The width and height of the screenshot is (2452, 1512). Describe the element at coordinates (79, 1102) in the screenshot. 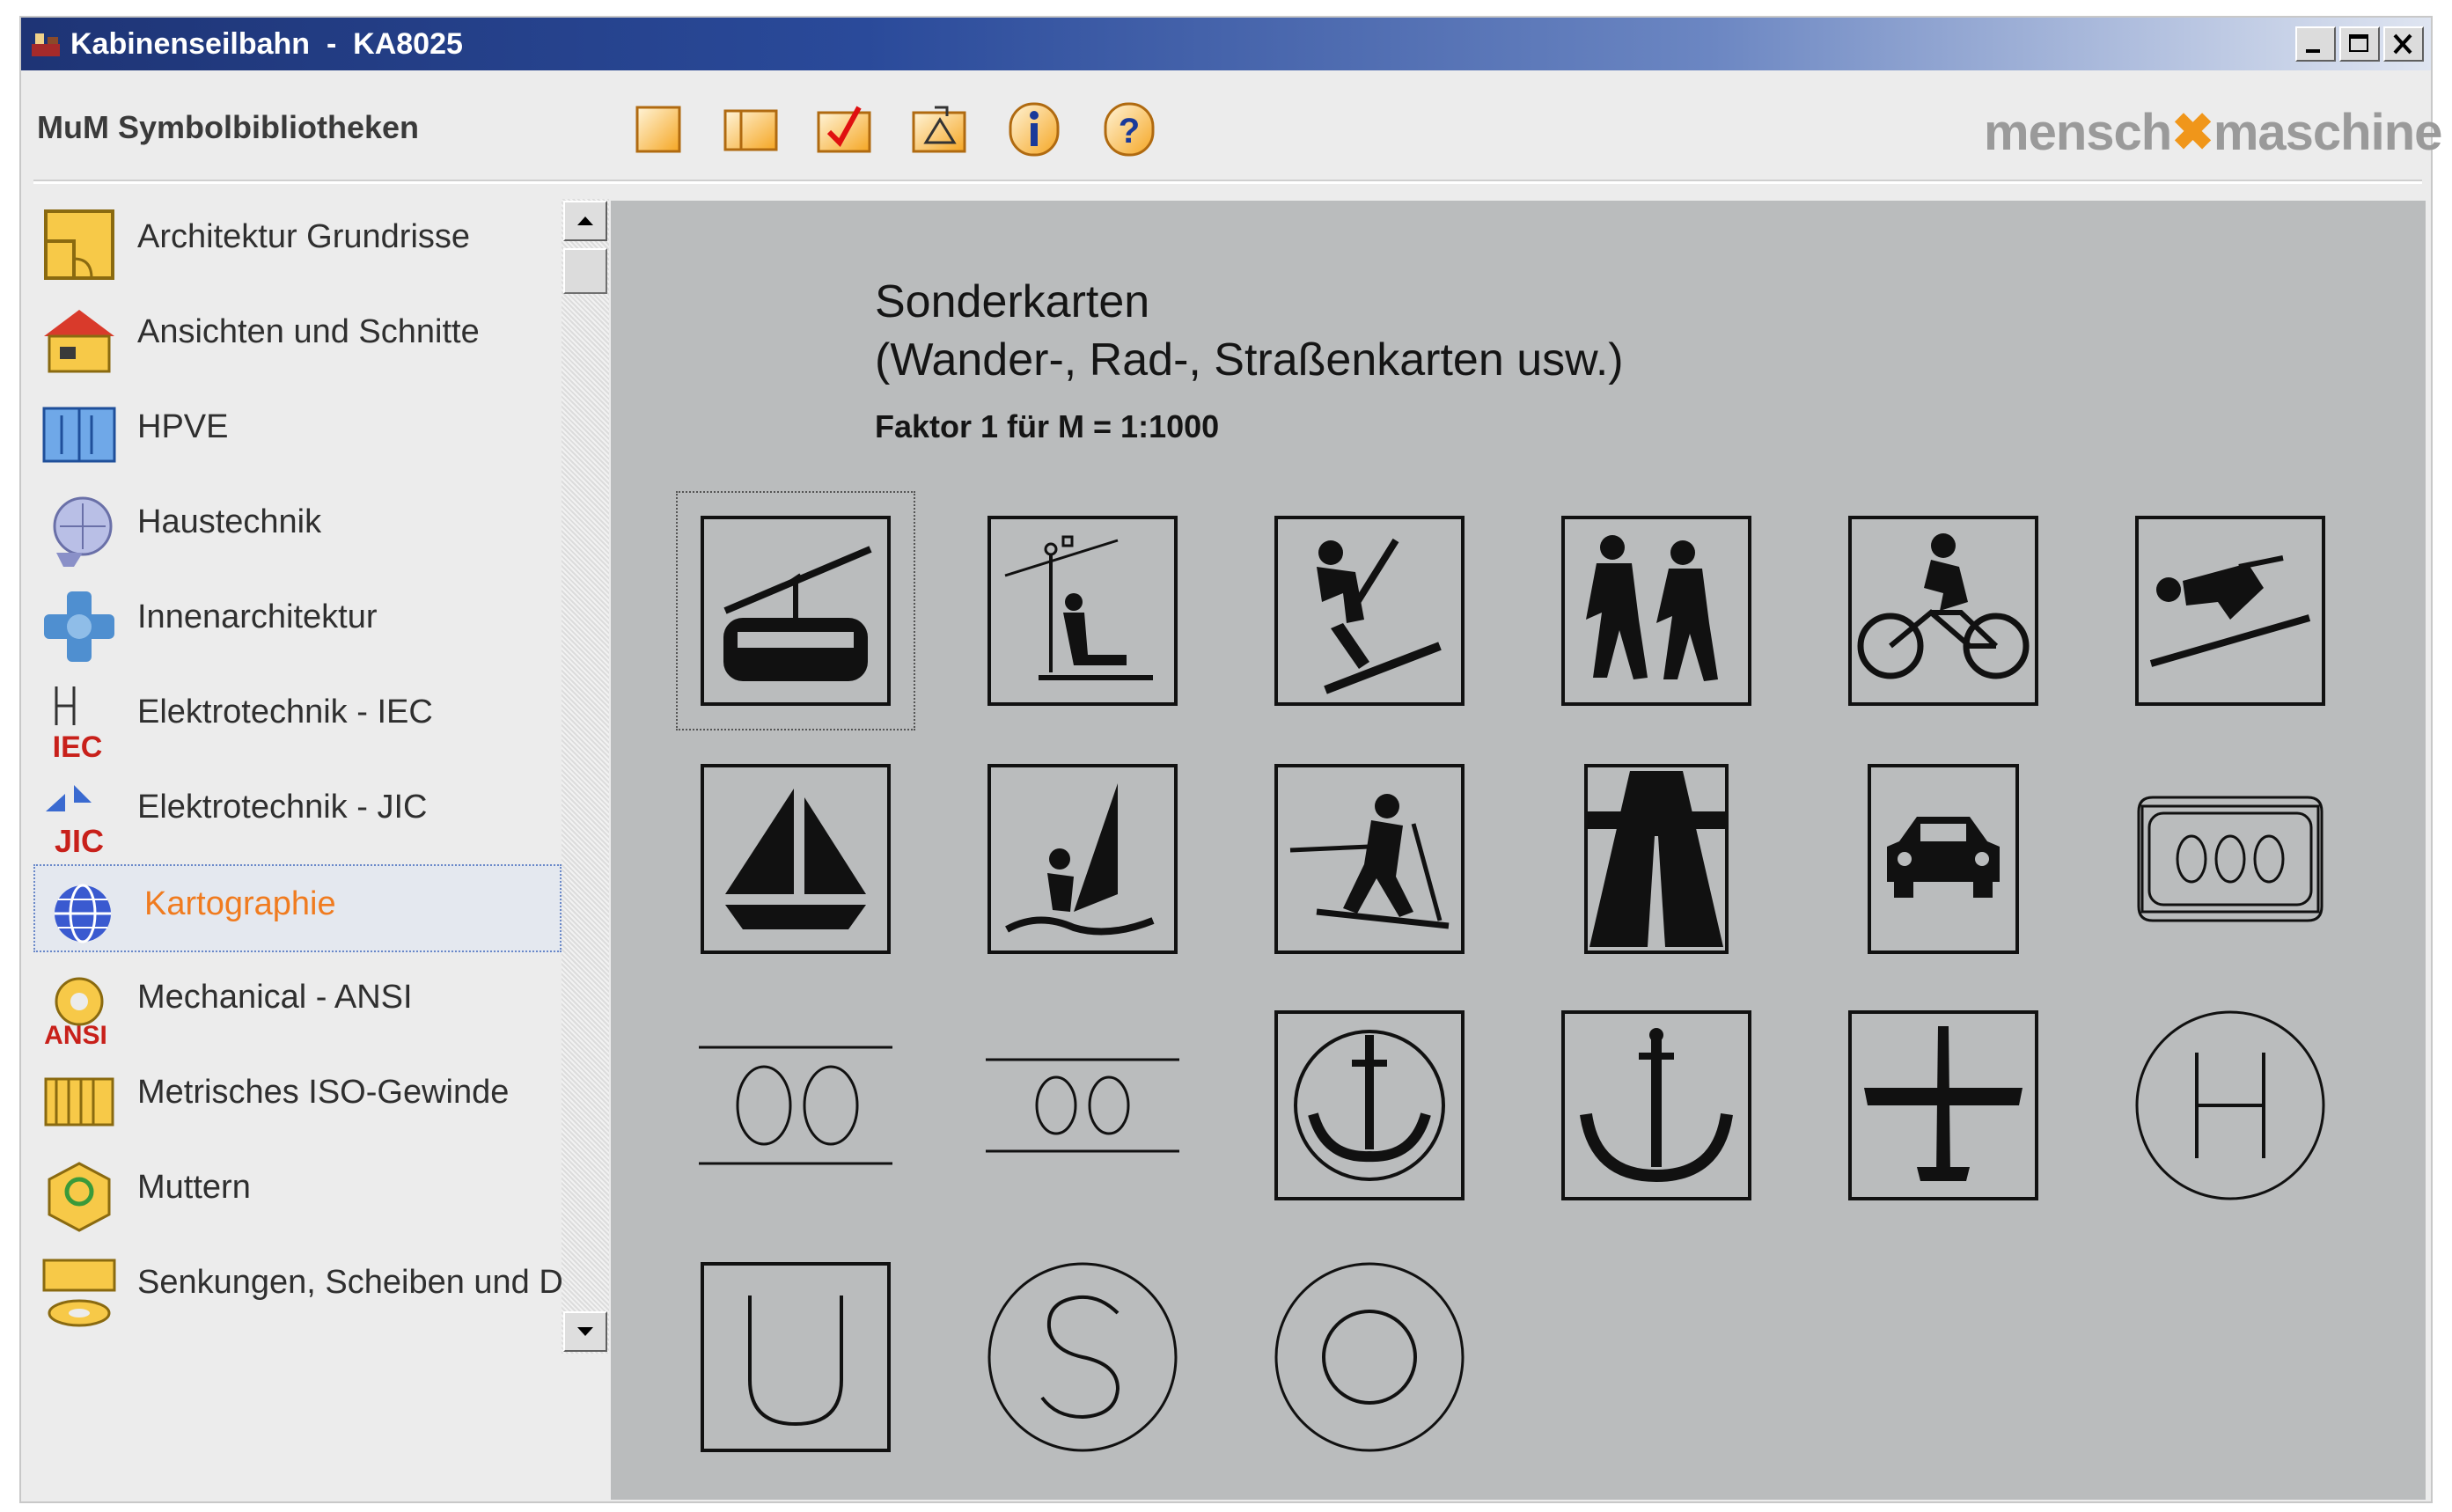

I see `thread-icon` at that location.